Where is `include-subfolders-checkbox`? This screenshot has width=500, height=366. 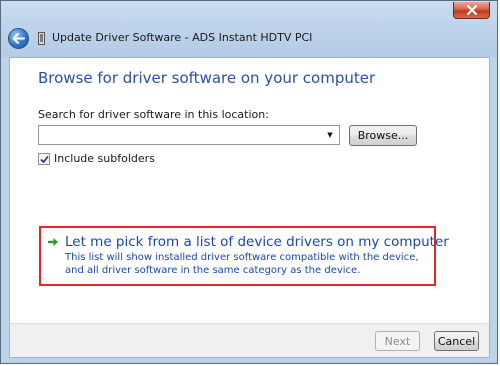
include-subfolders-checkbox is located at coordinates (44, 159).